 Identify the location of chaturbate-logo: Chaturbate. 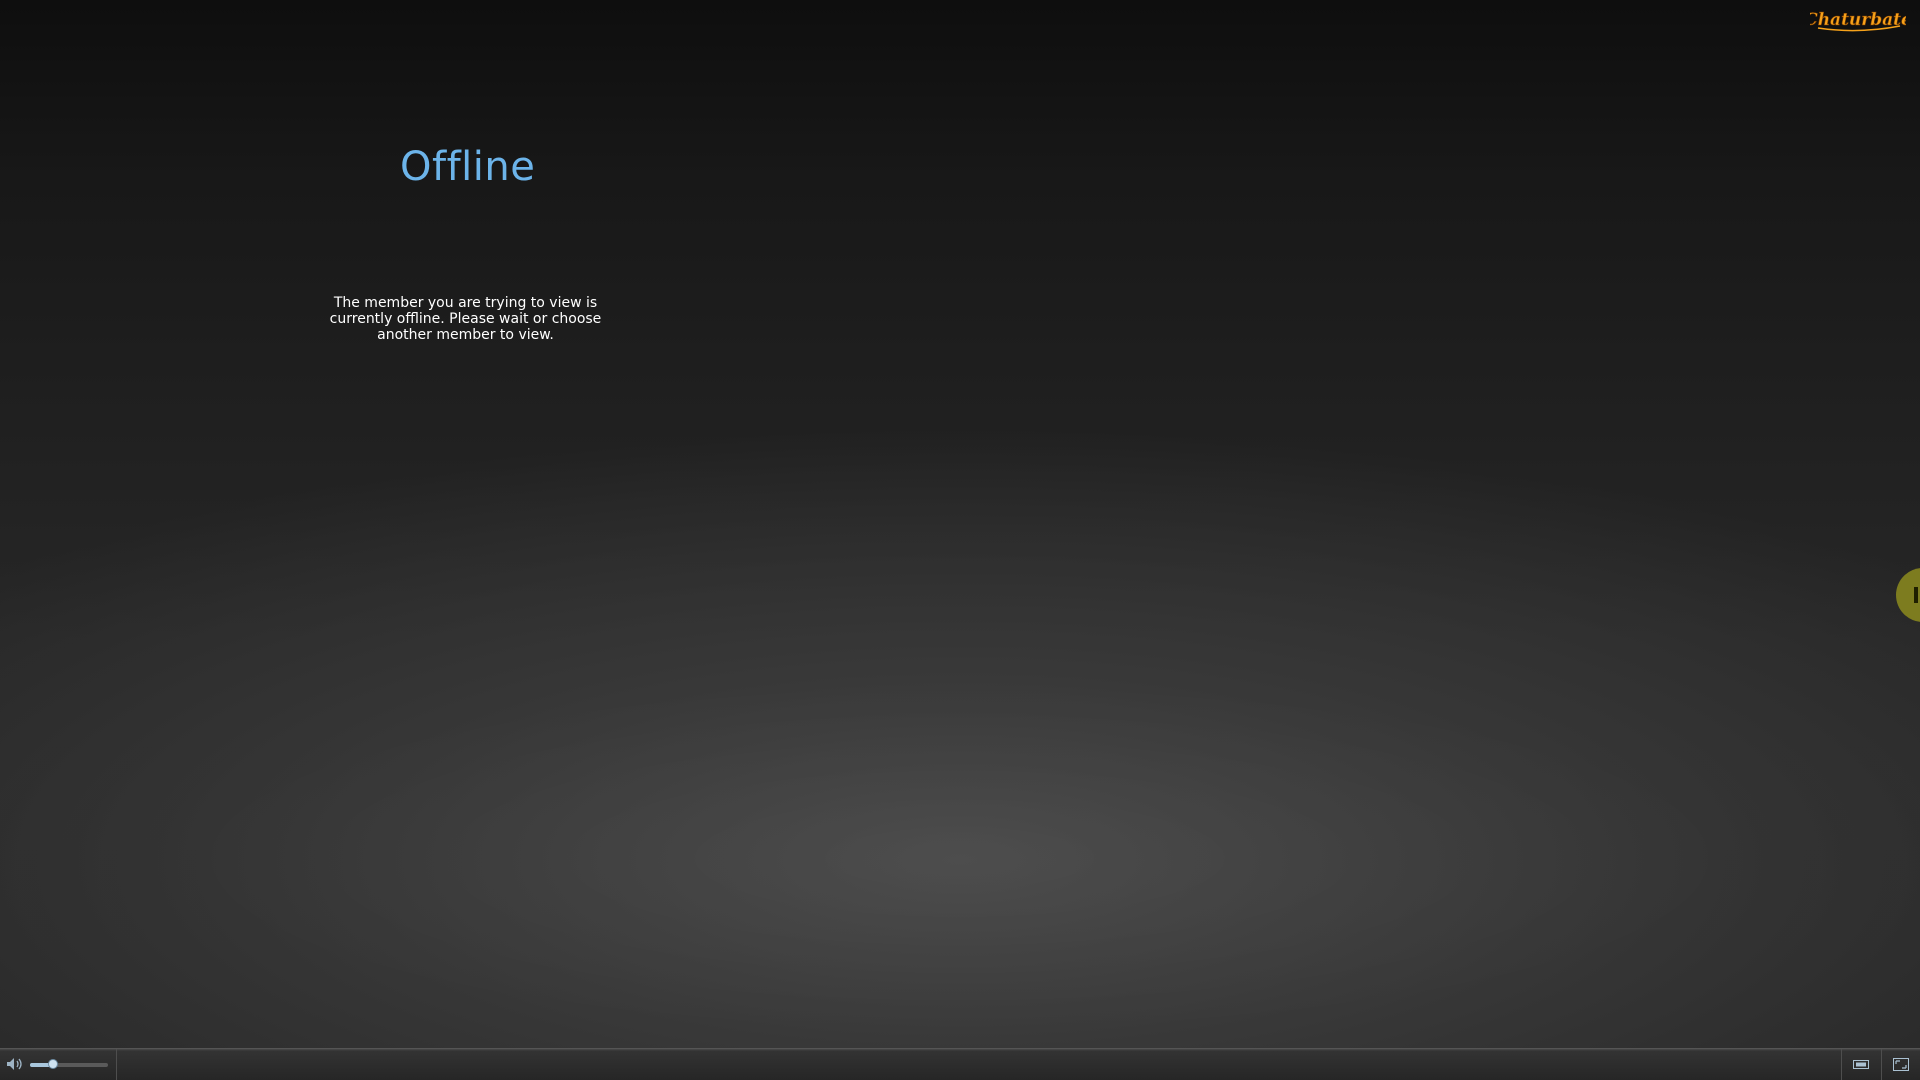
(1858, 19).